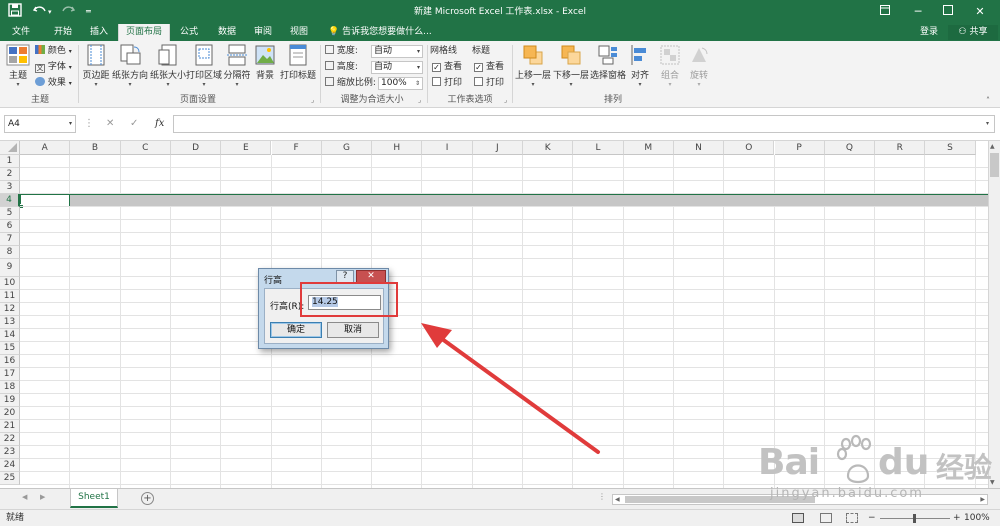 This screenshot has height=526, width=1000. I want to click on row-header: 9, so click(10, 268).